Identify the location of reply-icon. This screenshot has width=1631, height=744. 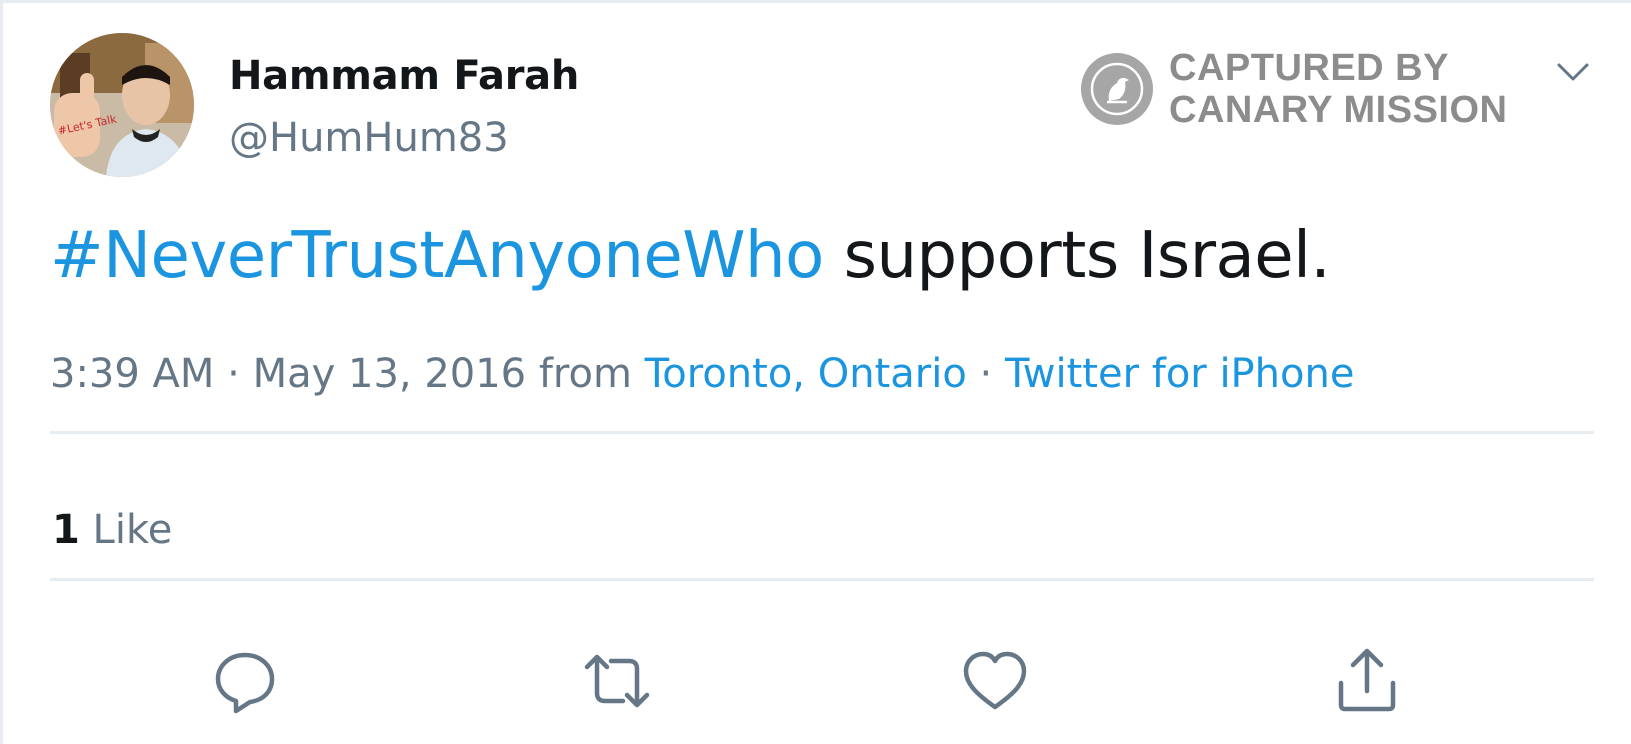
(245, 683).